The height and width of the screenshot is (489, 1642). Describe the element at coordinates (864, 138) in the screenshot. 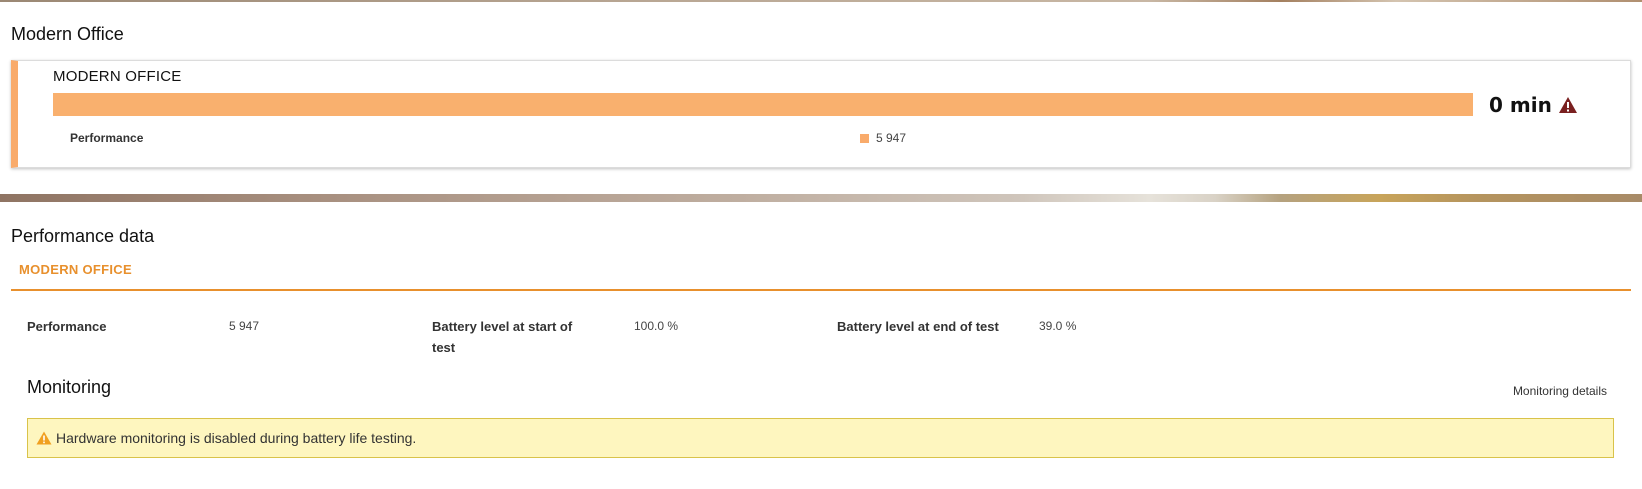

I see `legend-swatch` at that location.